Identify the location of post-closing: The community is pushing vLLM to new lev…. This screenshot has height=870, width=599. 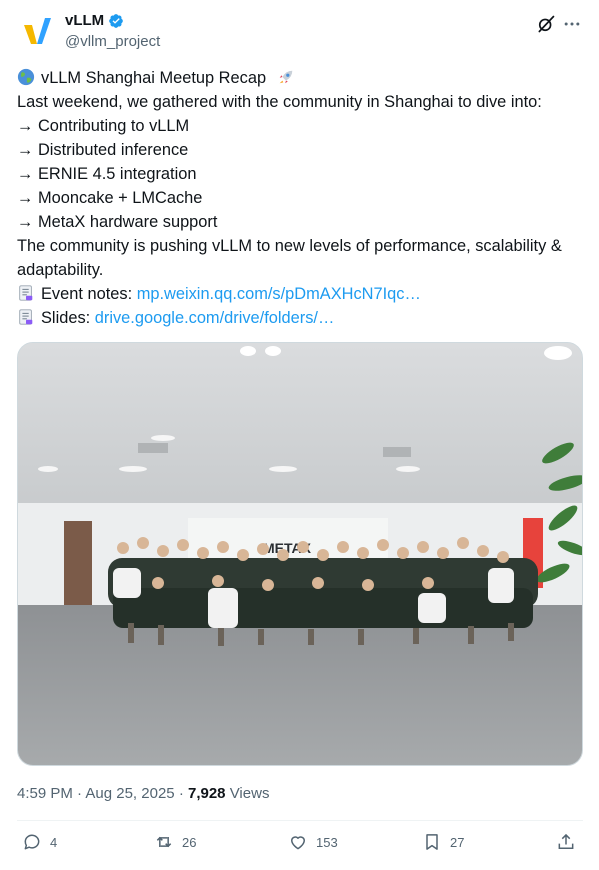
(289, 258).